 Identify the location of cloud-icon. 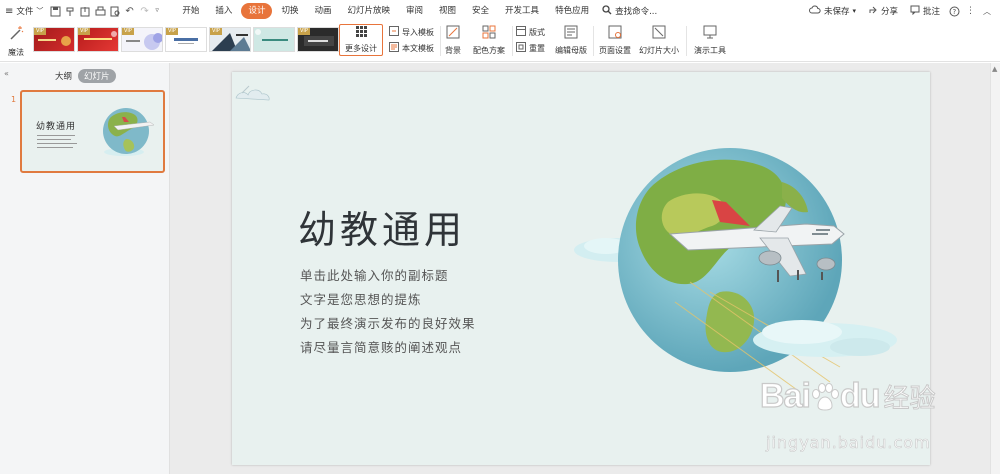
(814, 11).